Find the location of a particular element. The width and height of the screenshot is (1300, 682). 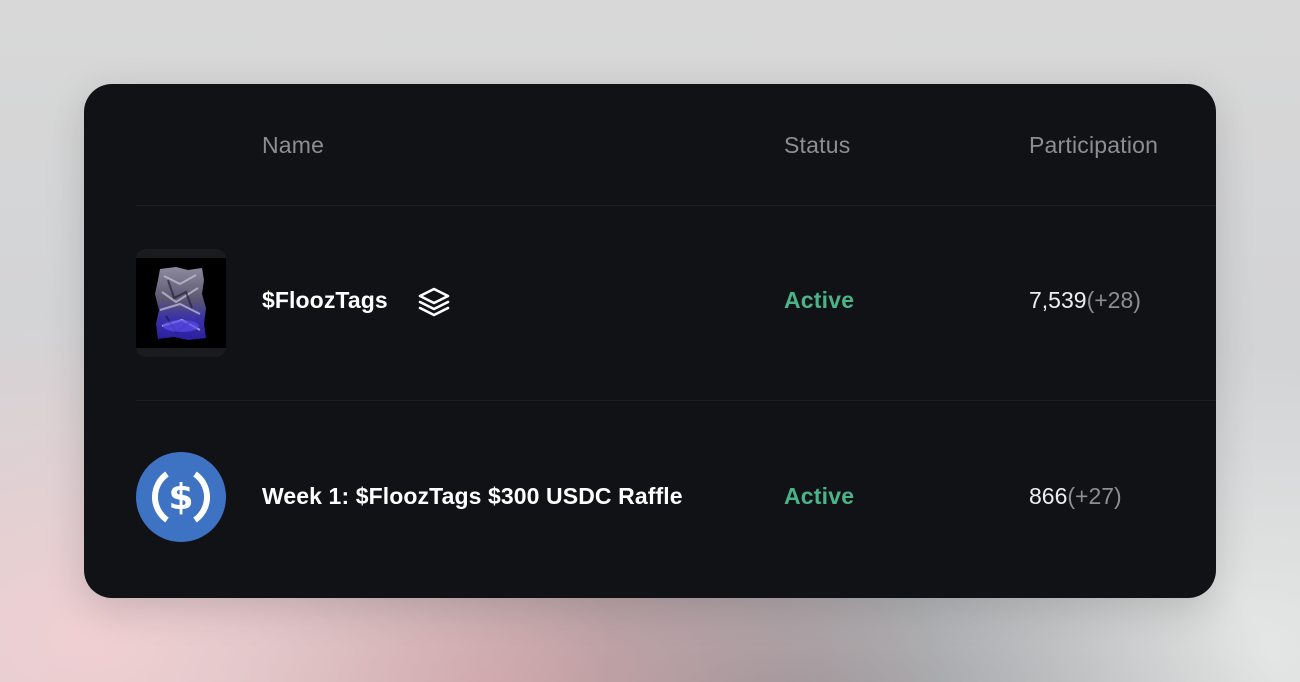

participation-delta: (+28) is located at coordinates (1113, 300).